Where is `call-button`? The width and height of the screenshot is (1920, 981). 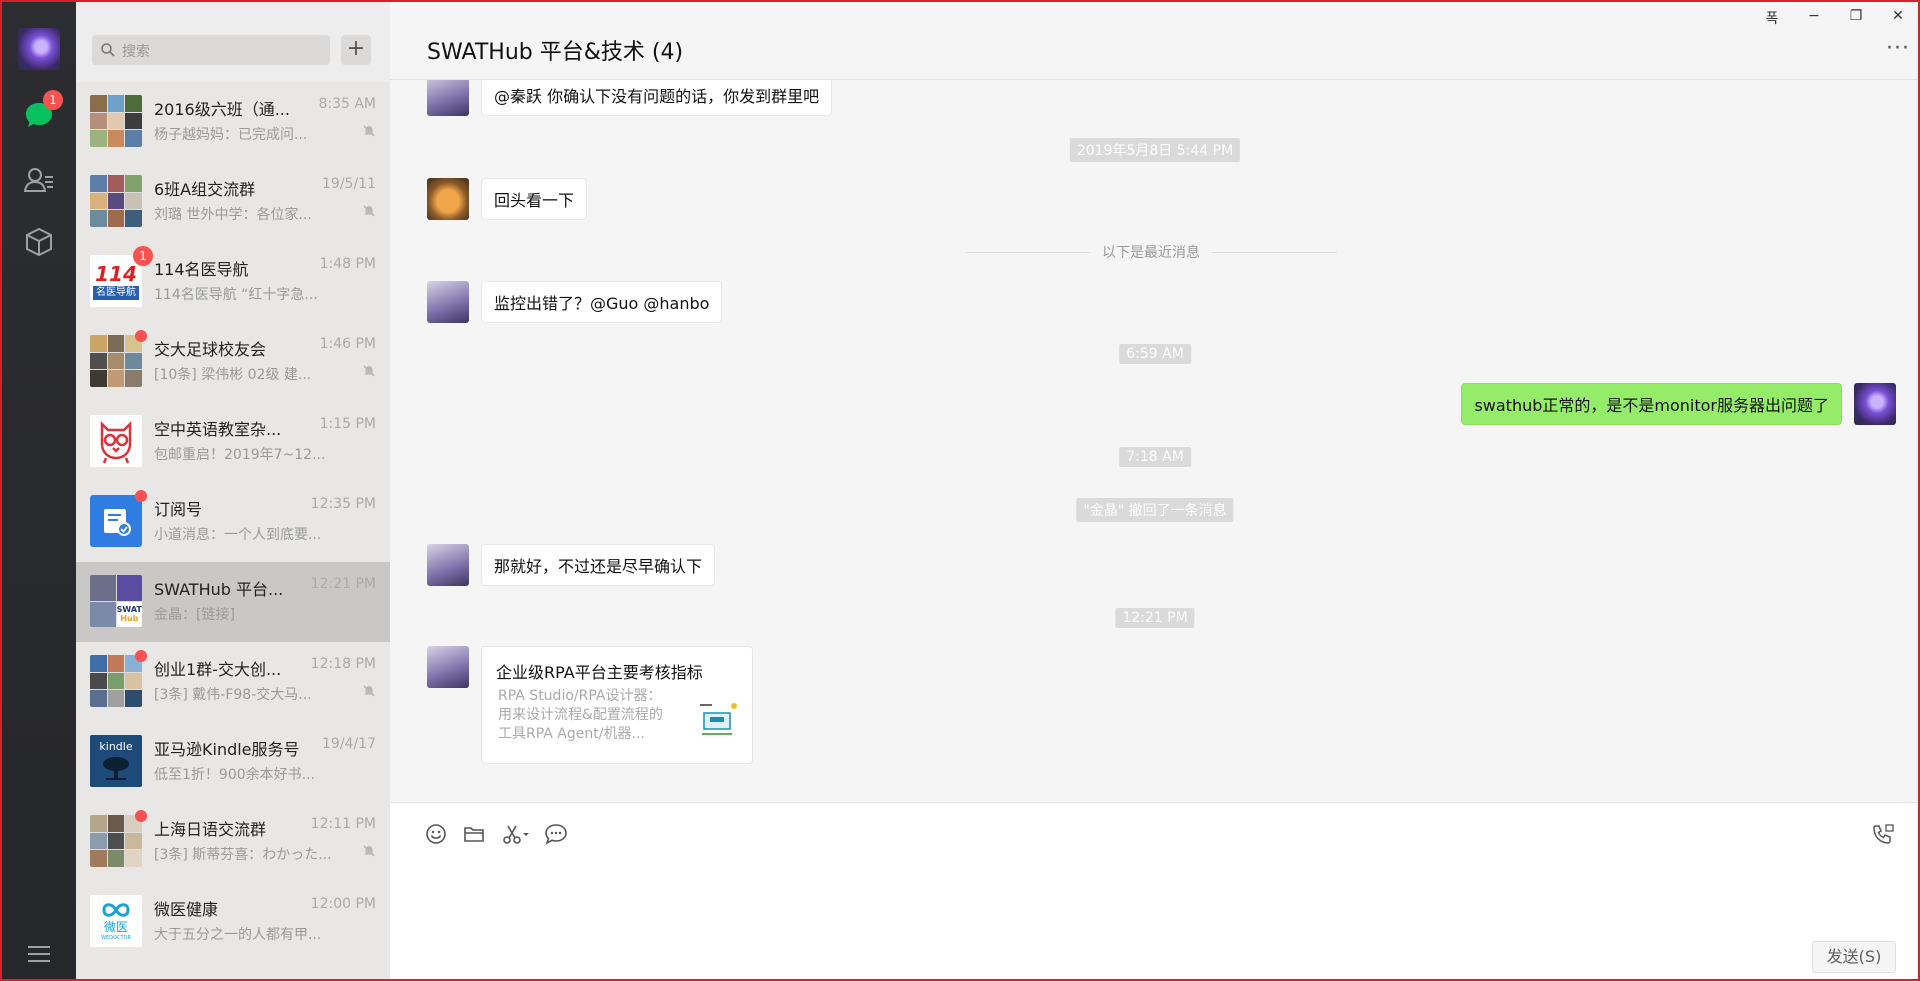 call-button is located at coordinates (1883, 834).